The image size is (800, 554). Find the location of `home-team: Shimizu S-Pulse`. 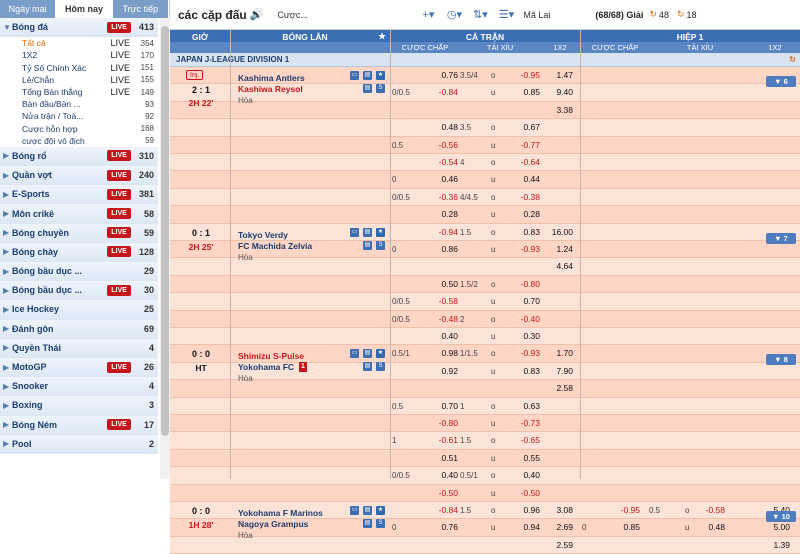

home-team: Shimizu S-Pulse is located at coordinates (271, 356).